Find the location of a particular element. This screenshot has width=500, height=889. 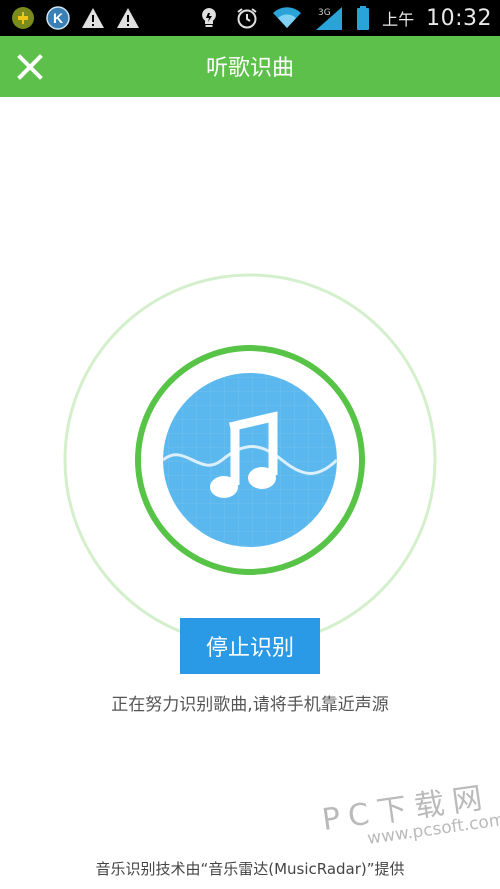

status-time: 10:32 is located at coordinates (459, 18).